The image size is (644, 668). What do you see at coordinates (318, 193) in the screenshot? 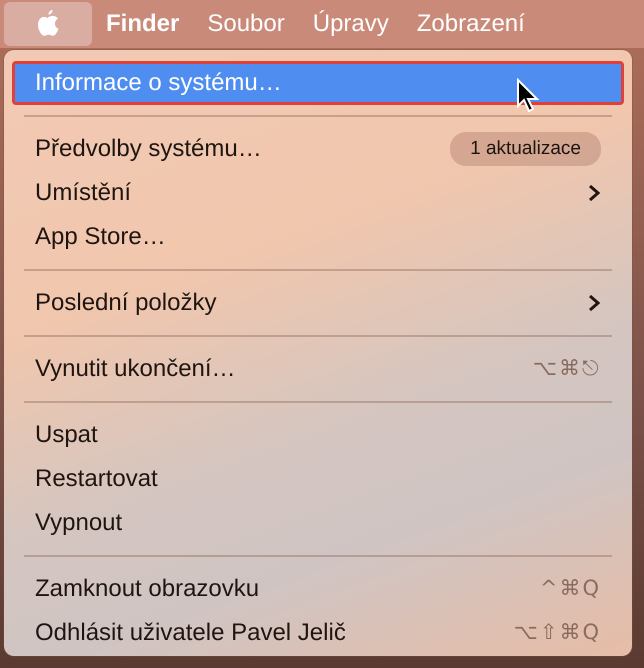
I see `menu-item: Umístění` at bounding box center [318, 193].